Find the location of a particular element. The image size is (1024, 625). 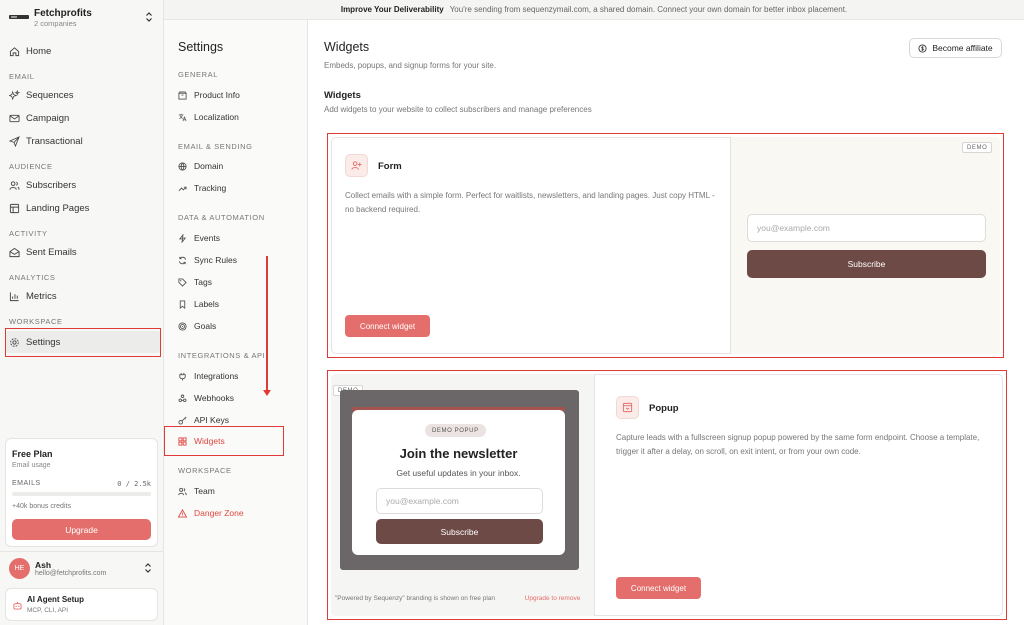

settings-item-label: Webhooks is located at coordinates (214, 398).